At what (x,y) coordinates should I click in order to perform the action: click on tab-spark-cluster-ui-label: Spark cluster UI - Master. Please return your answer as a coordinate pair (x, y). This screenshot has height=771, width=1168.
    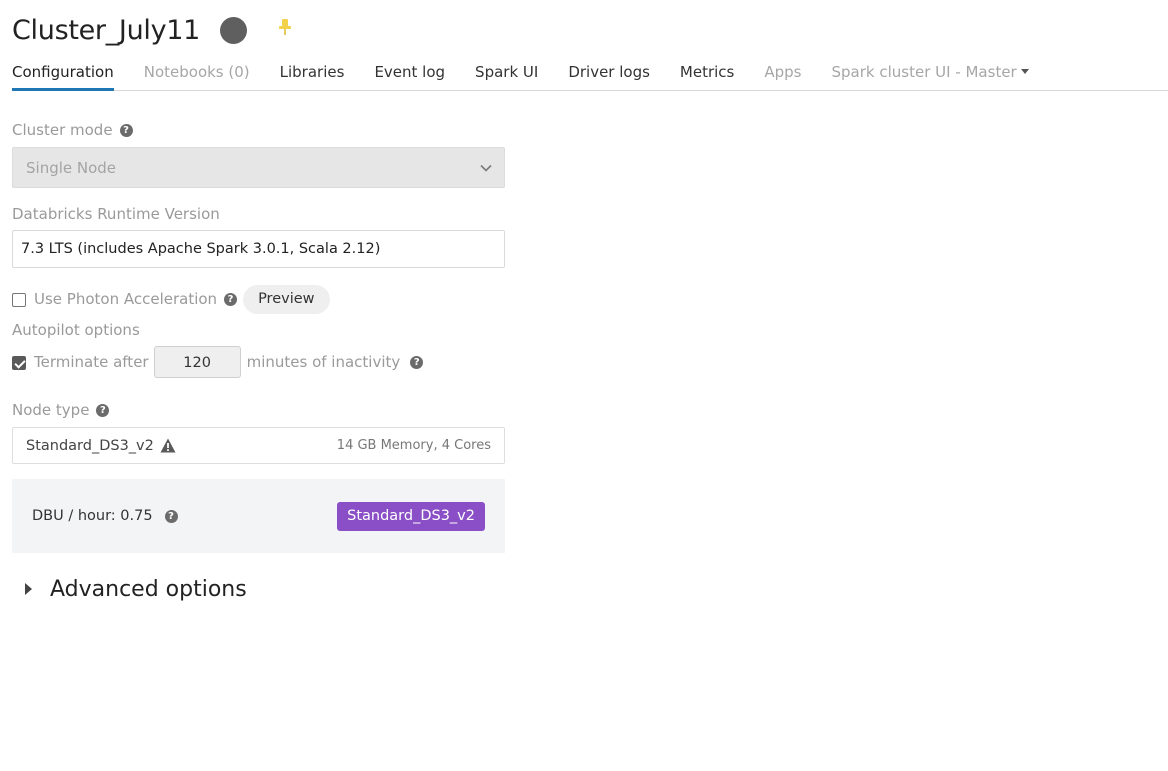
    Looking at the image, I should click on (924, 72).